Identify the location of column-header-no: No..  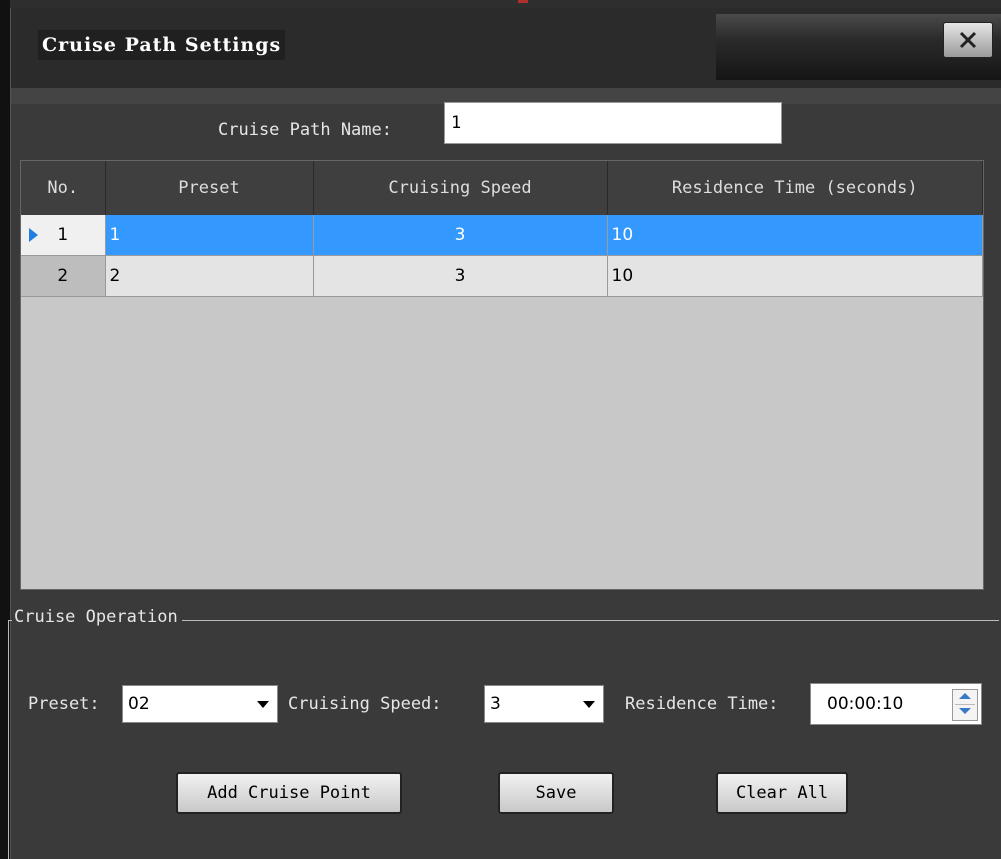
(63, 188).